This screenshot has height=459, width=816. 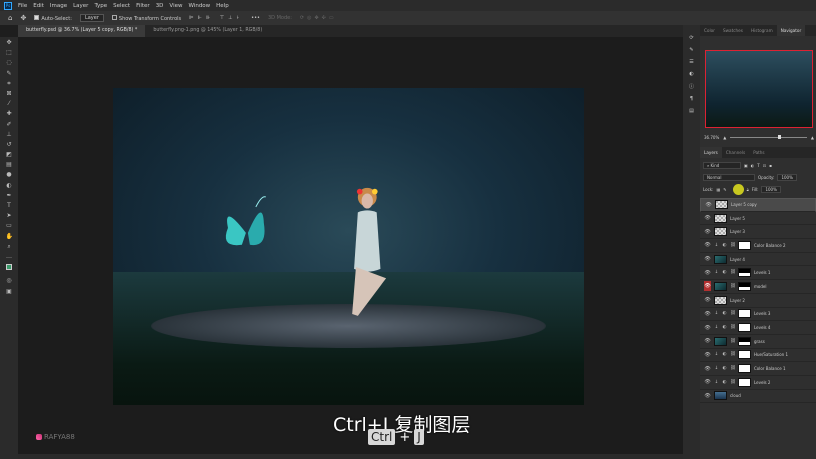 I want to click on tab-paths: Paths, so click(x=758, y=152).